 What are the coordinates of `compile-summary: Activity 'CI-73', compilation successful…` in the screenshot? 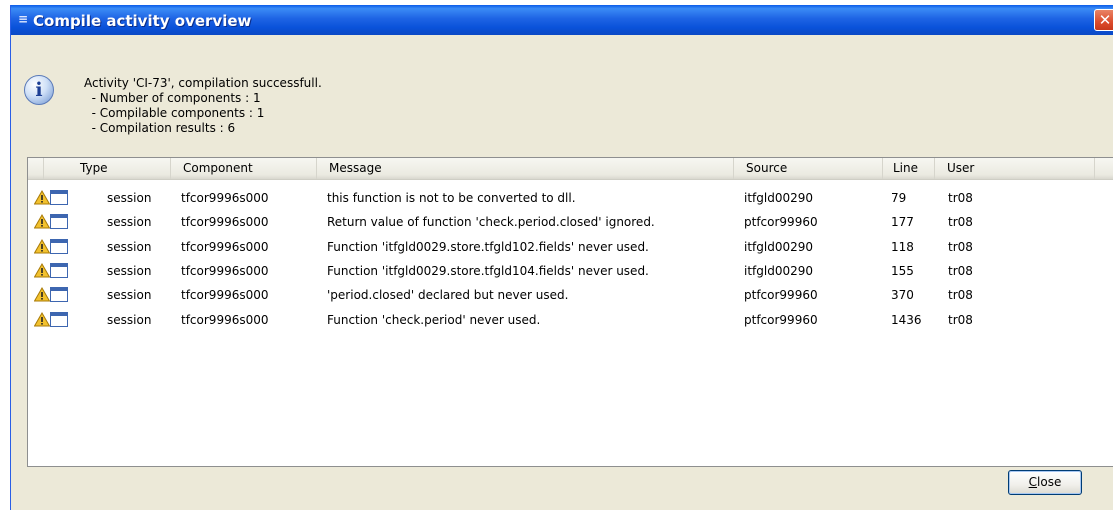 It's located at (203, 106).